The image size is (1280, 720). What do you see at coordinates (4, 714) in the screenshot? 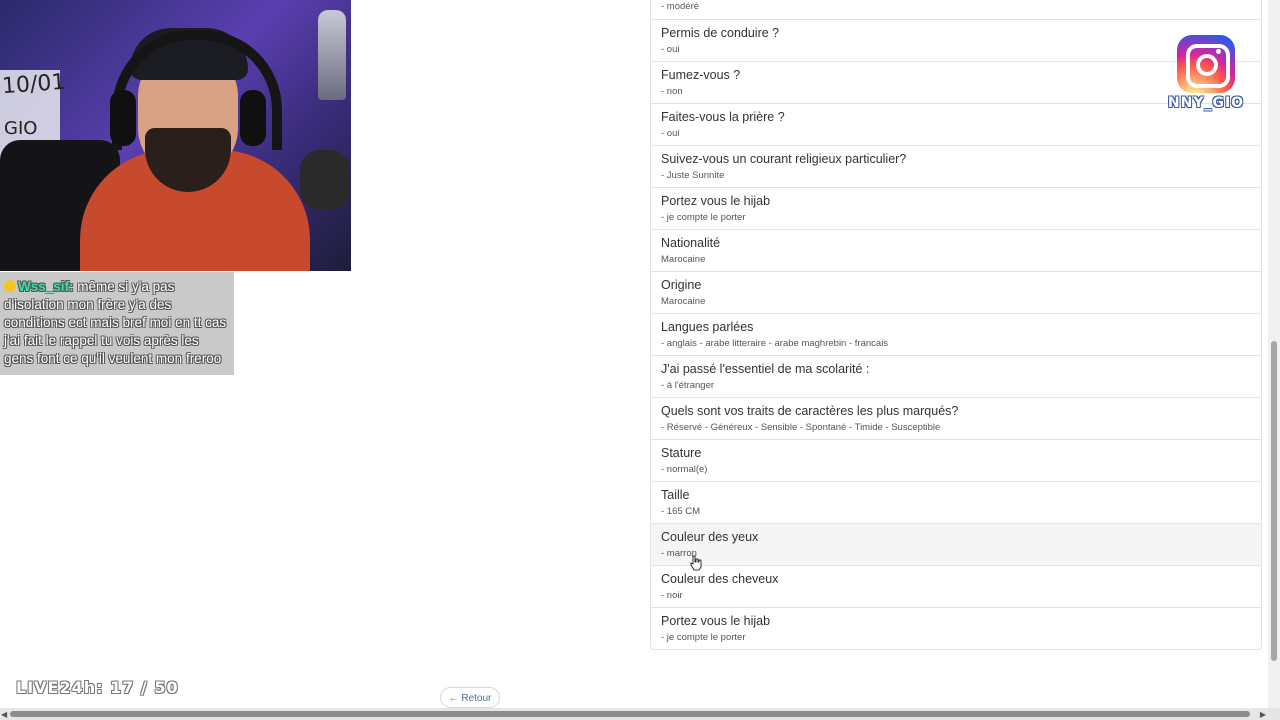
I see `scroll-left-icon: ◀` at bounding box center [4, 714].